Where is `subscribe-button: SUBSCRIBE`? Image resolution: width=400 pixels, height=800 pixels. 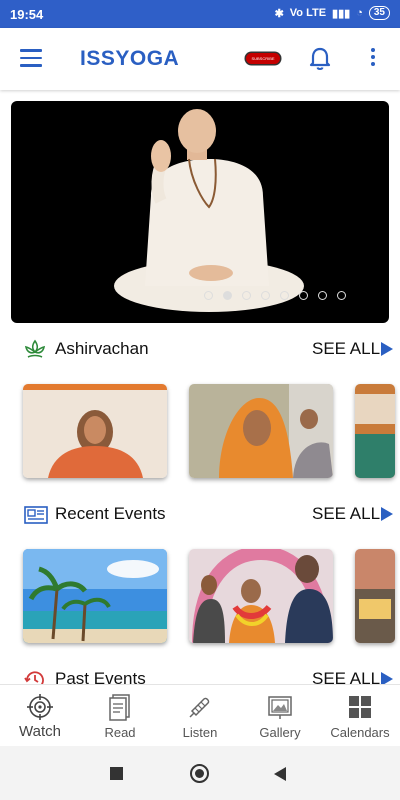 subscribe-button: SUBSCRIBE is located at coordinates (263, 58).